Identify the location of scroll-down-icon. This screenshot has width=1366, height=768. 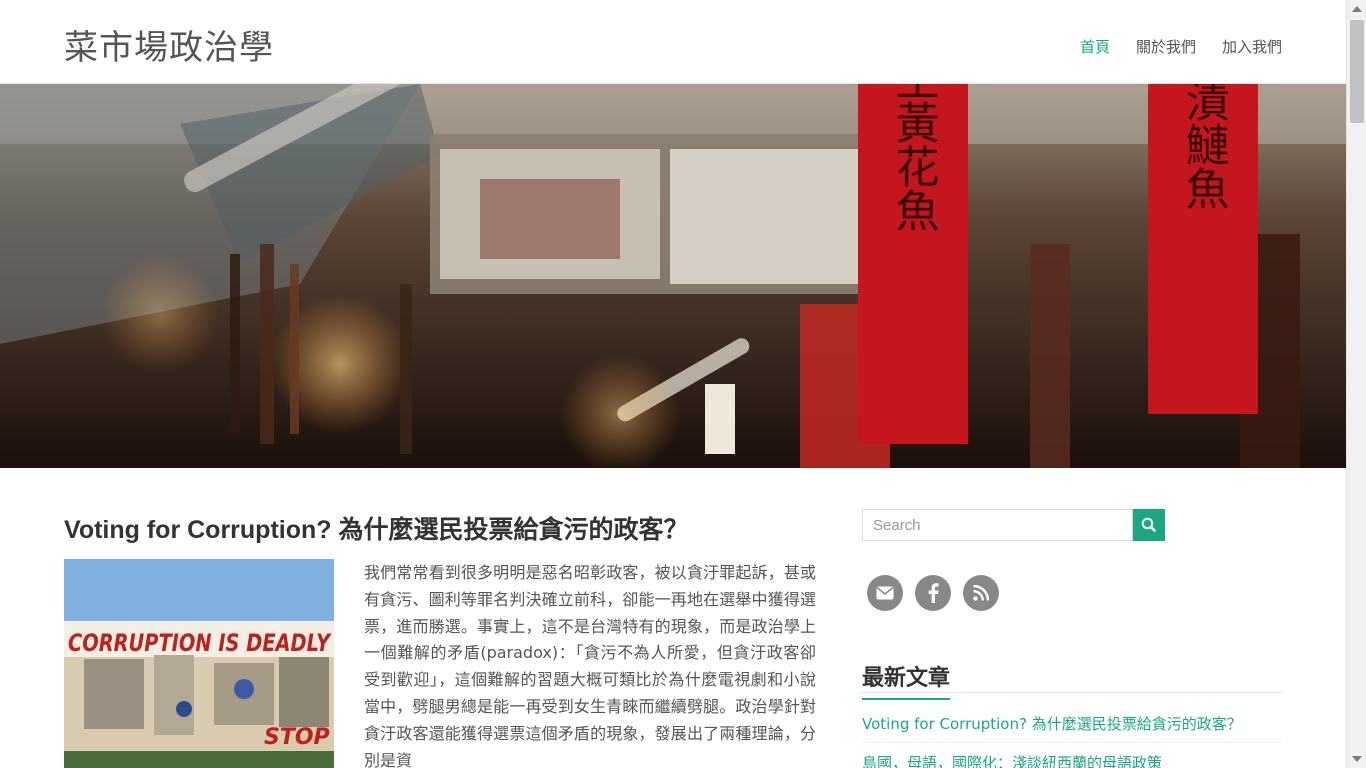
(1357, 759).